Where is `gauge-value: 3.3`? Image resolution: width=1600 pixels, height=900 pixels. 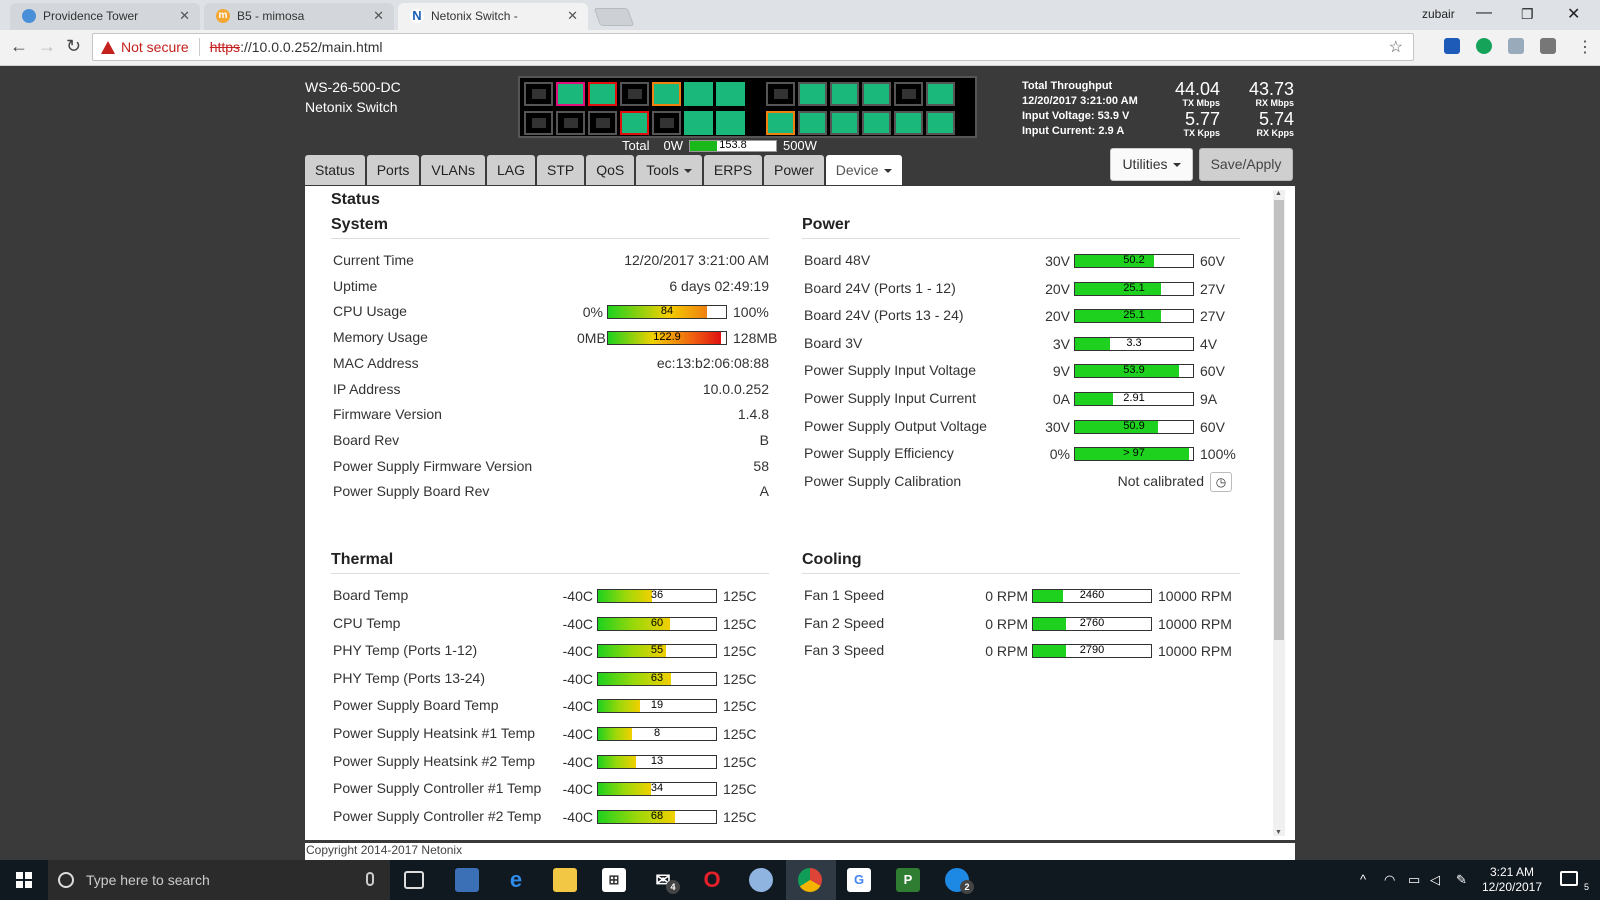
gauge-value: 3.3 is located at coordinates (1134, 342).